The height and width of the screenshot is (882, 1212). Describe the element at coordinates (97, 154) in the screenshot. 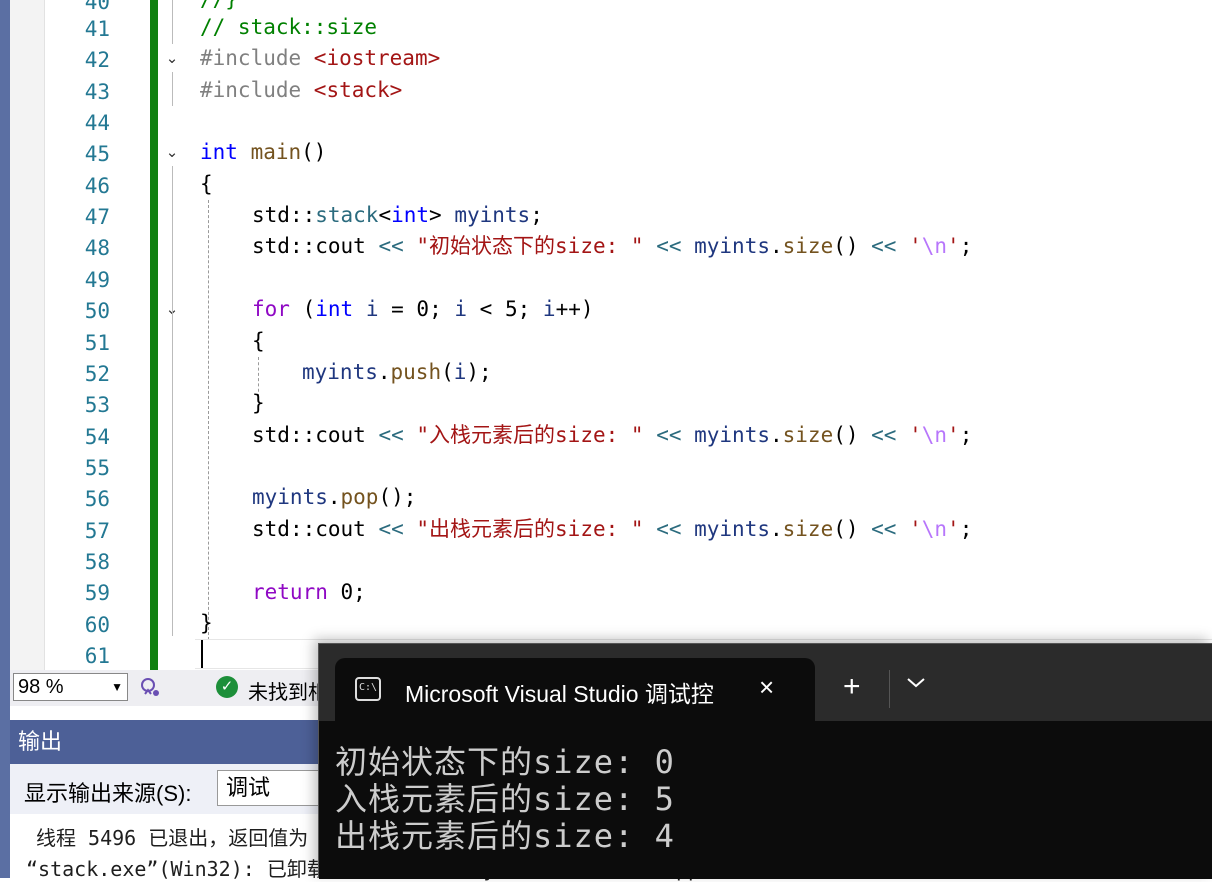

I see `line-number: 45` at that location.